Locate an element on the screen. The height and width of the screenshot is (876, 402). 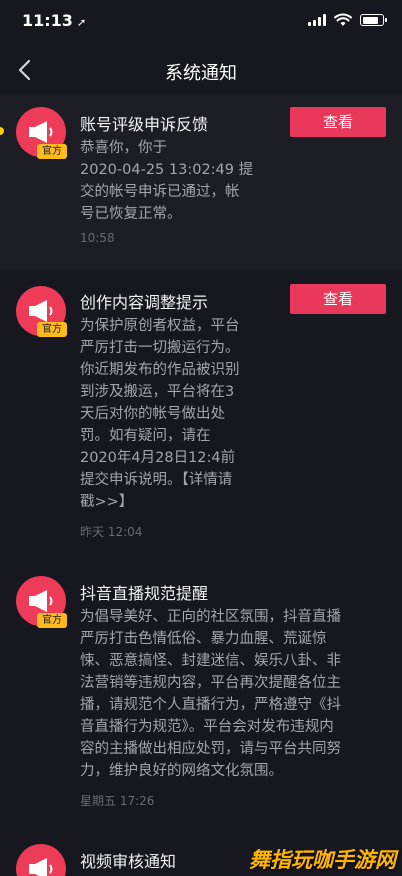
cellular-signal-icon is located at coordinates (317, 20).